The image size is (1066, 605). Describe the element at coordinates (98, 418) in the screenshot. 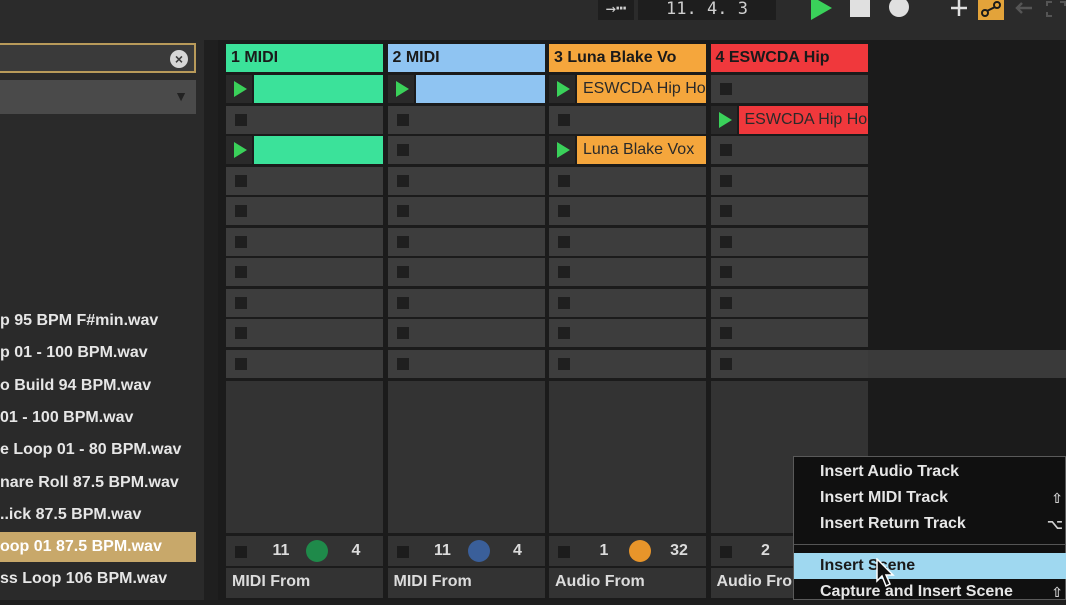

I see `file-list-item: 01 - 100 BPM.wav` at that location.